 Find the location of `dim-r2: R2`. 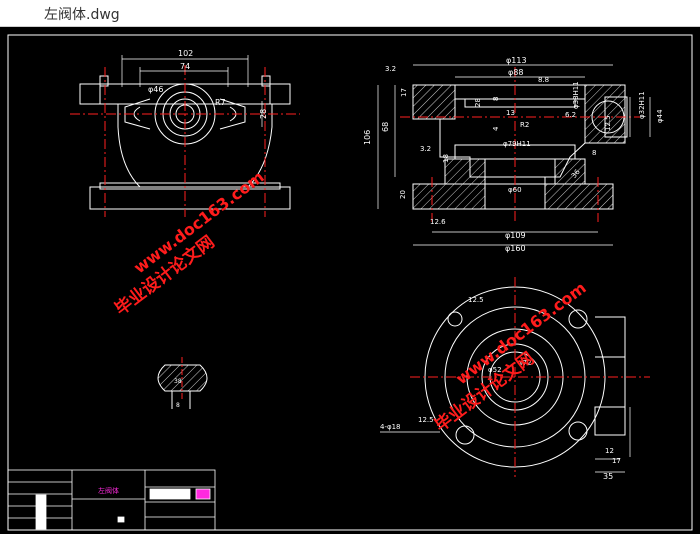

dim-r2: R2 is located at coordinates (524, 125).